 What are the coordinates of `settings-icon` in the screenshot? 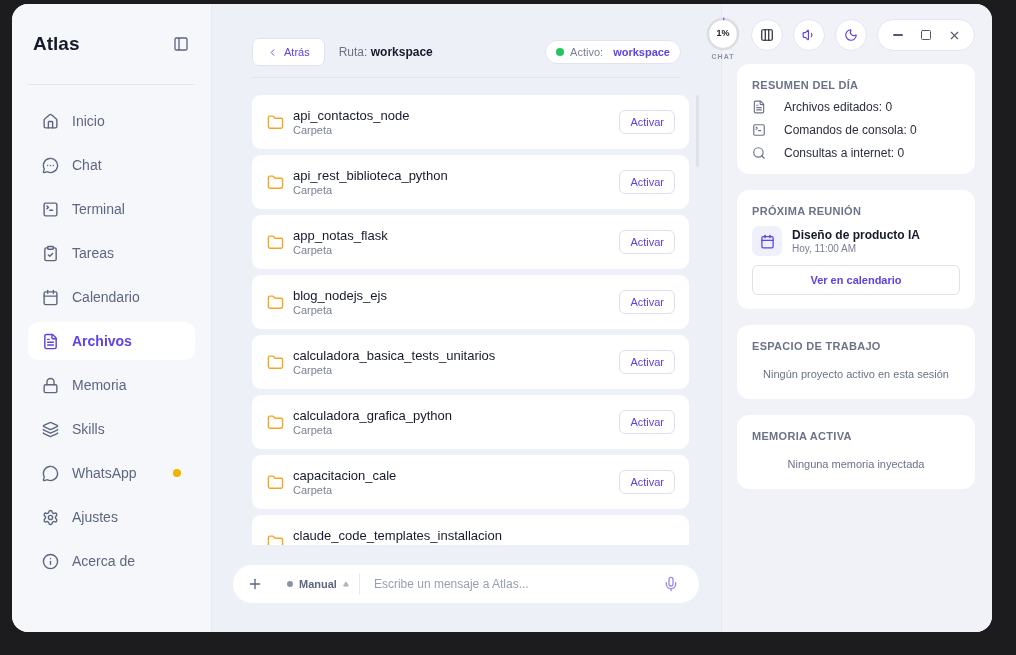 It's located at (50, 517).